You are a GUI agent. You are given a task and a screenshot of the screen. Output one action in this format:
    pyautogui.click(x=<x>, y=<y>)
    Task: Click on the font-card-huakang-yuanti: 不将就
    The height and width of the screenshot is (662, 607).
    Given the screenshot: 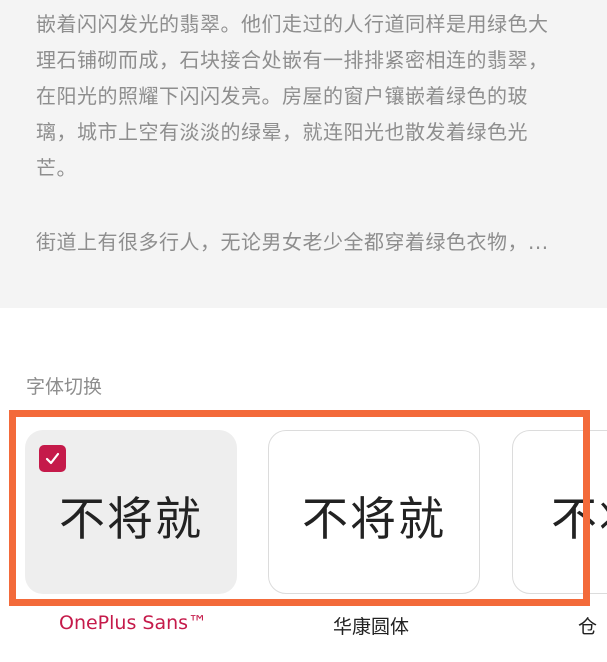 What is the action you would take?
    pyautogui.click(x=374, y=512)
    